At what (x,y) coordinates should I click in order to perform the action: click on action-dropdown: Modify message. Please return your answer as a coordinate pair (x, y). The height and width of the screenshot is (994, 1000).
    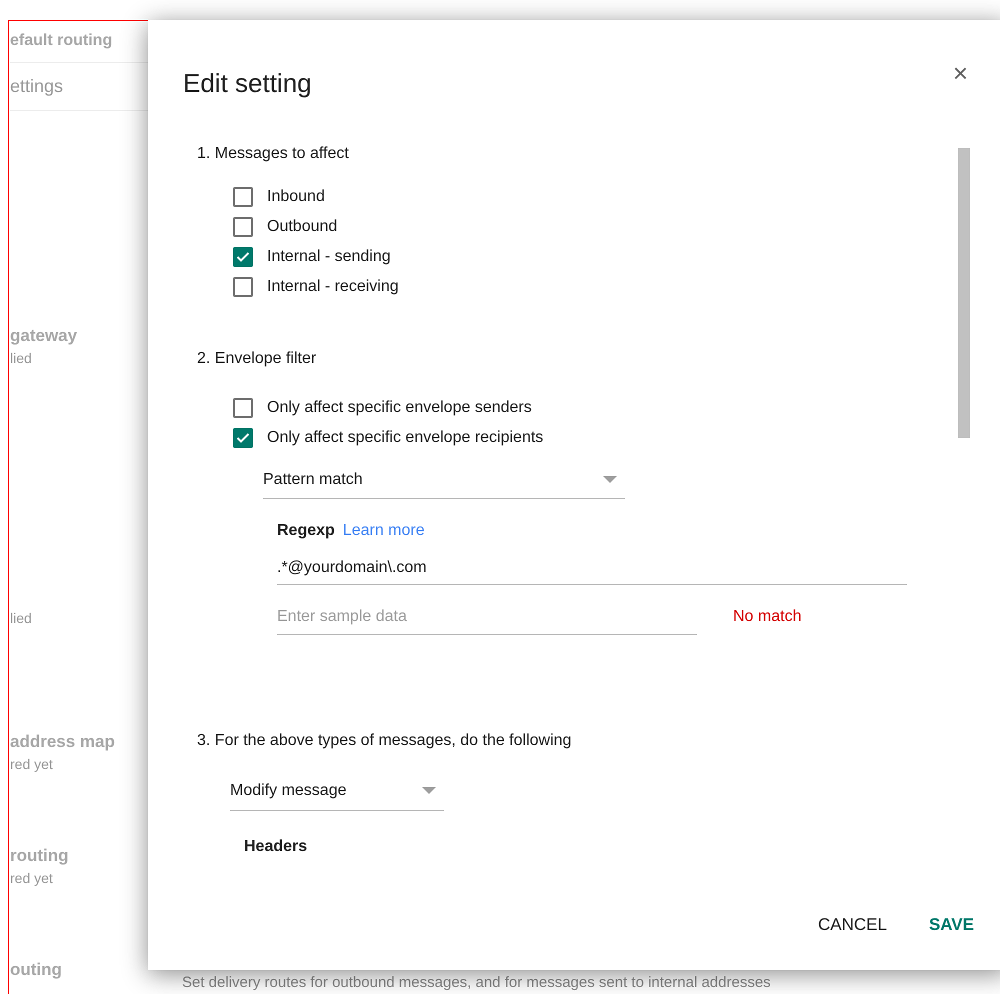
    Looking at the image, I should click on (337, 791).